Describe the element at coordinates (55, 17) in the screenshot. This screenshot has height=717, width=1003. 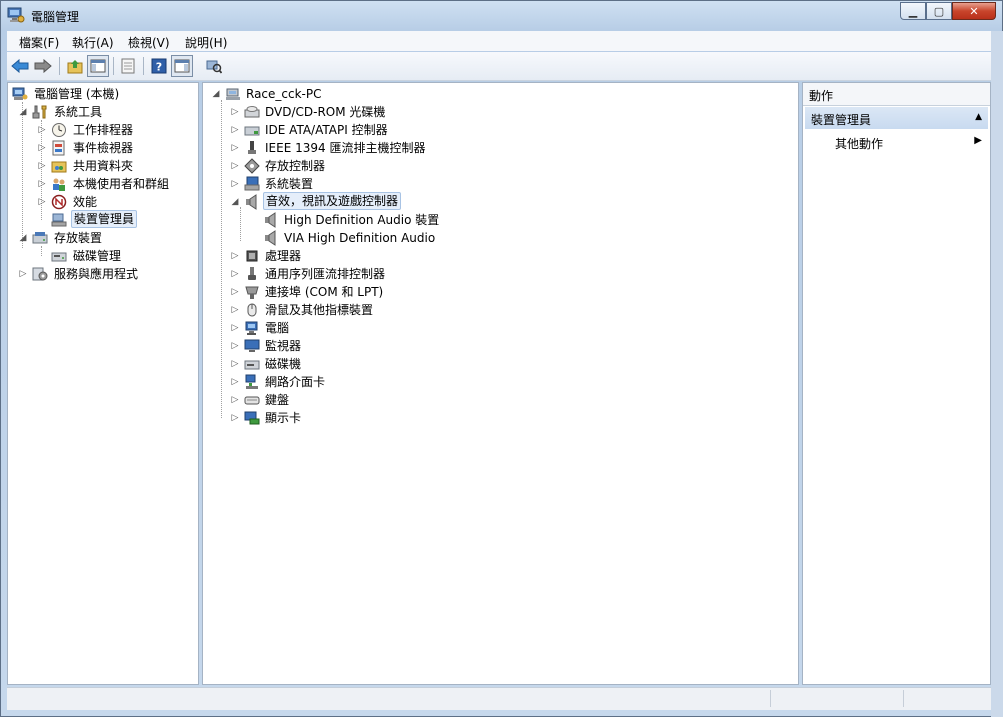
I see `window-title: 電腦管理` at that location.